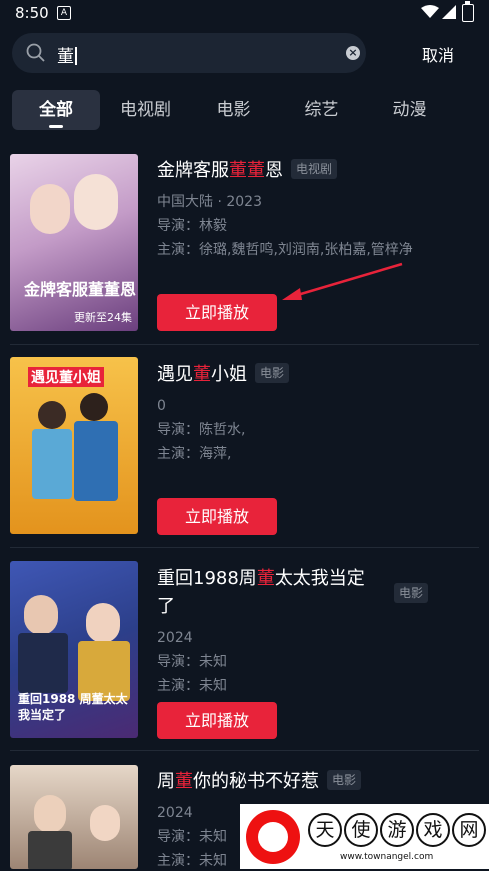  What do you see at coordinates (74, 242) in the screenshot?
I see `poster-1: 金牌客服董董恩 更新至24集` at bounding box center [74, 242].